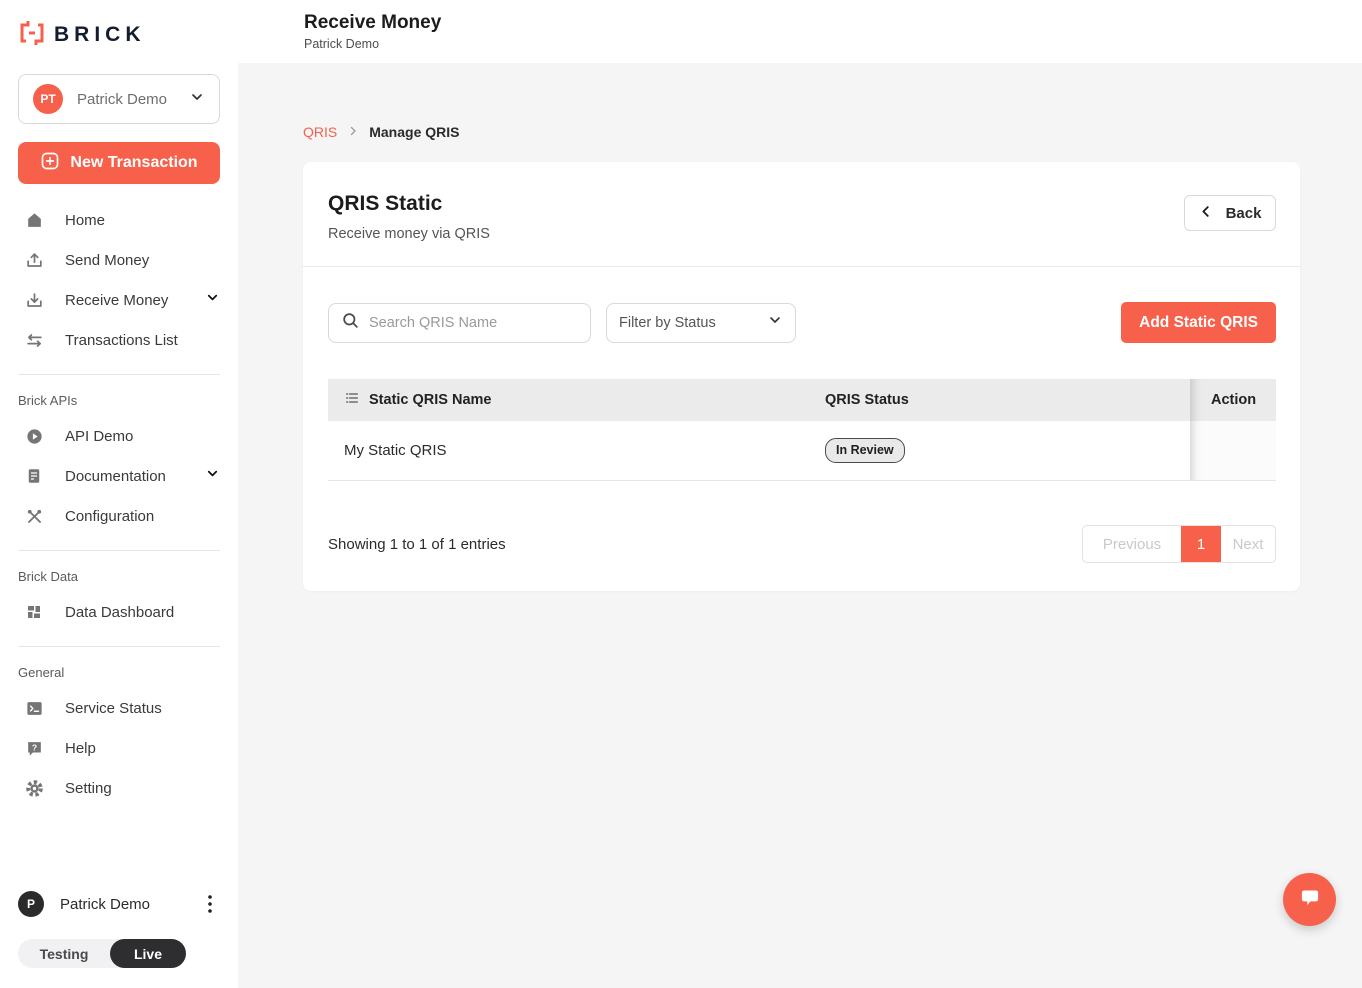  I want to click on account-selector: PT Patrick Demo, so click(119, 99).